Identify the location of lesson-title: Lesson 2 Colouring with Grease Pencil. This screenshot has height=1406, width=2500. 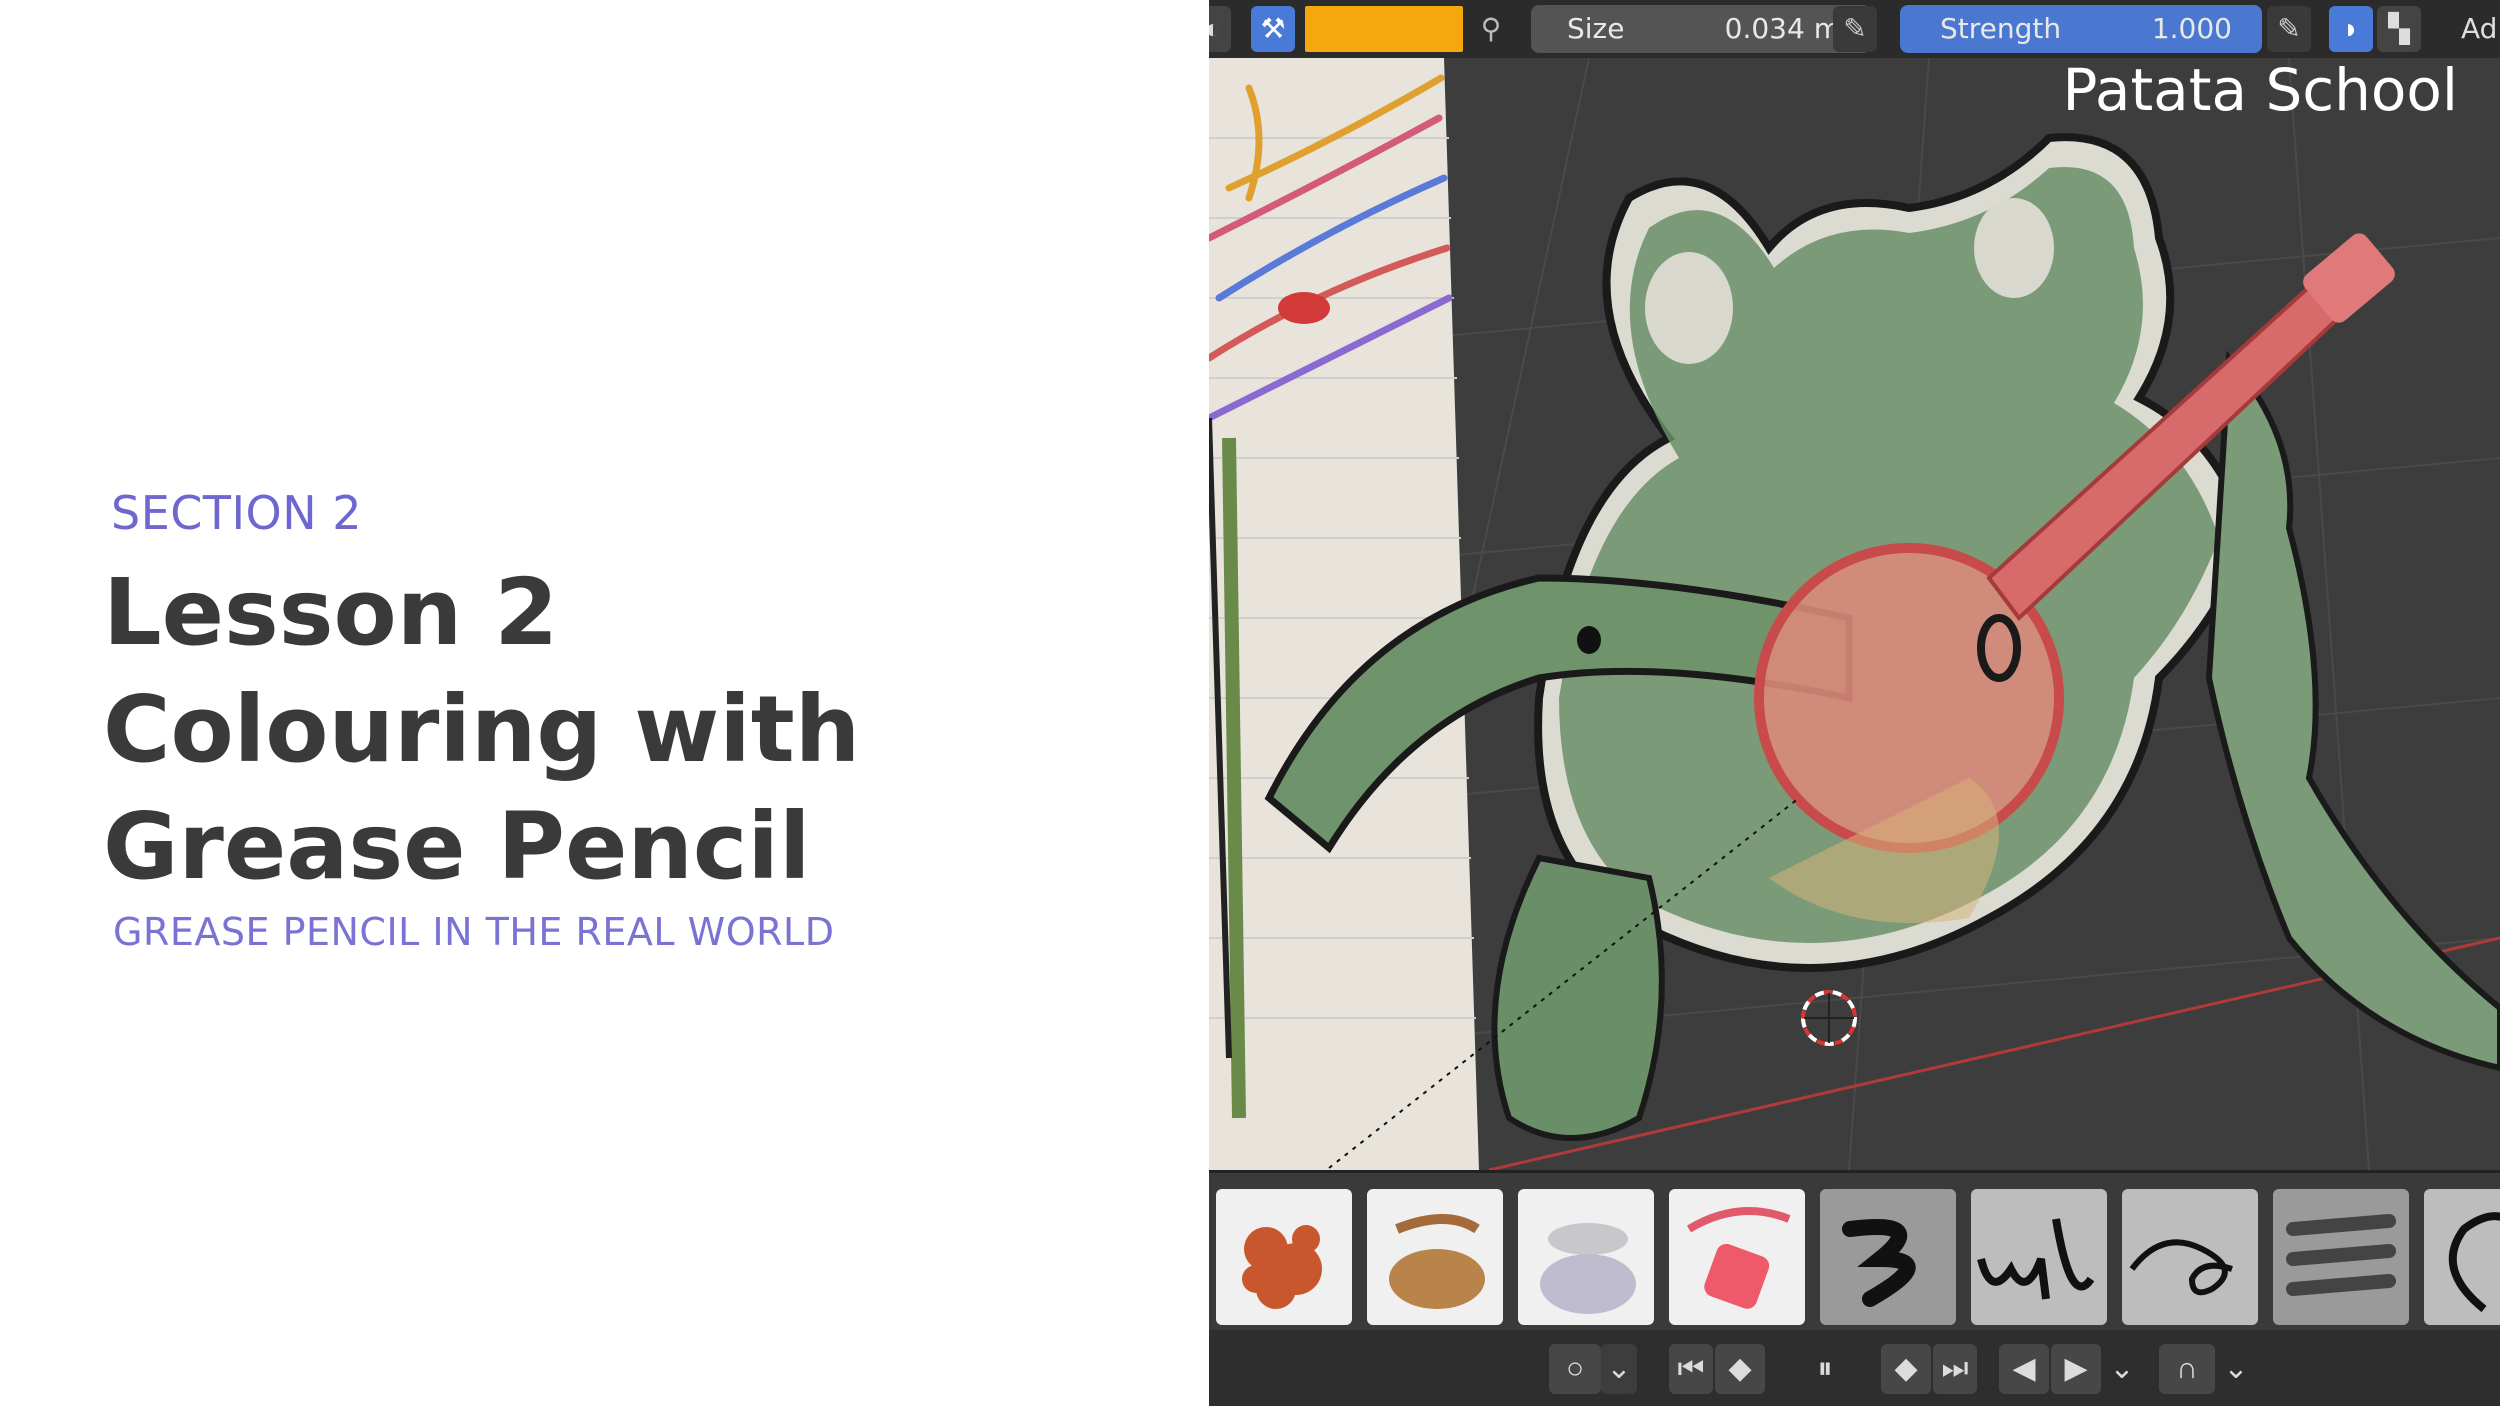
(603, 729).